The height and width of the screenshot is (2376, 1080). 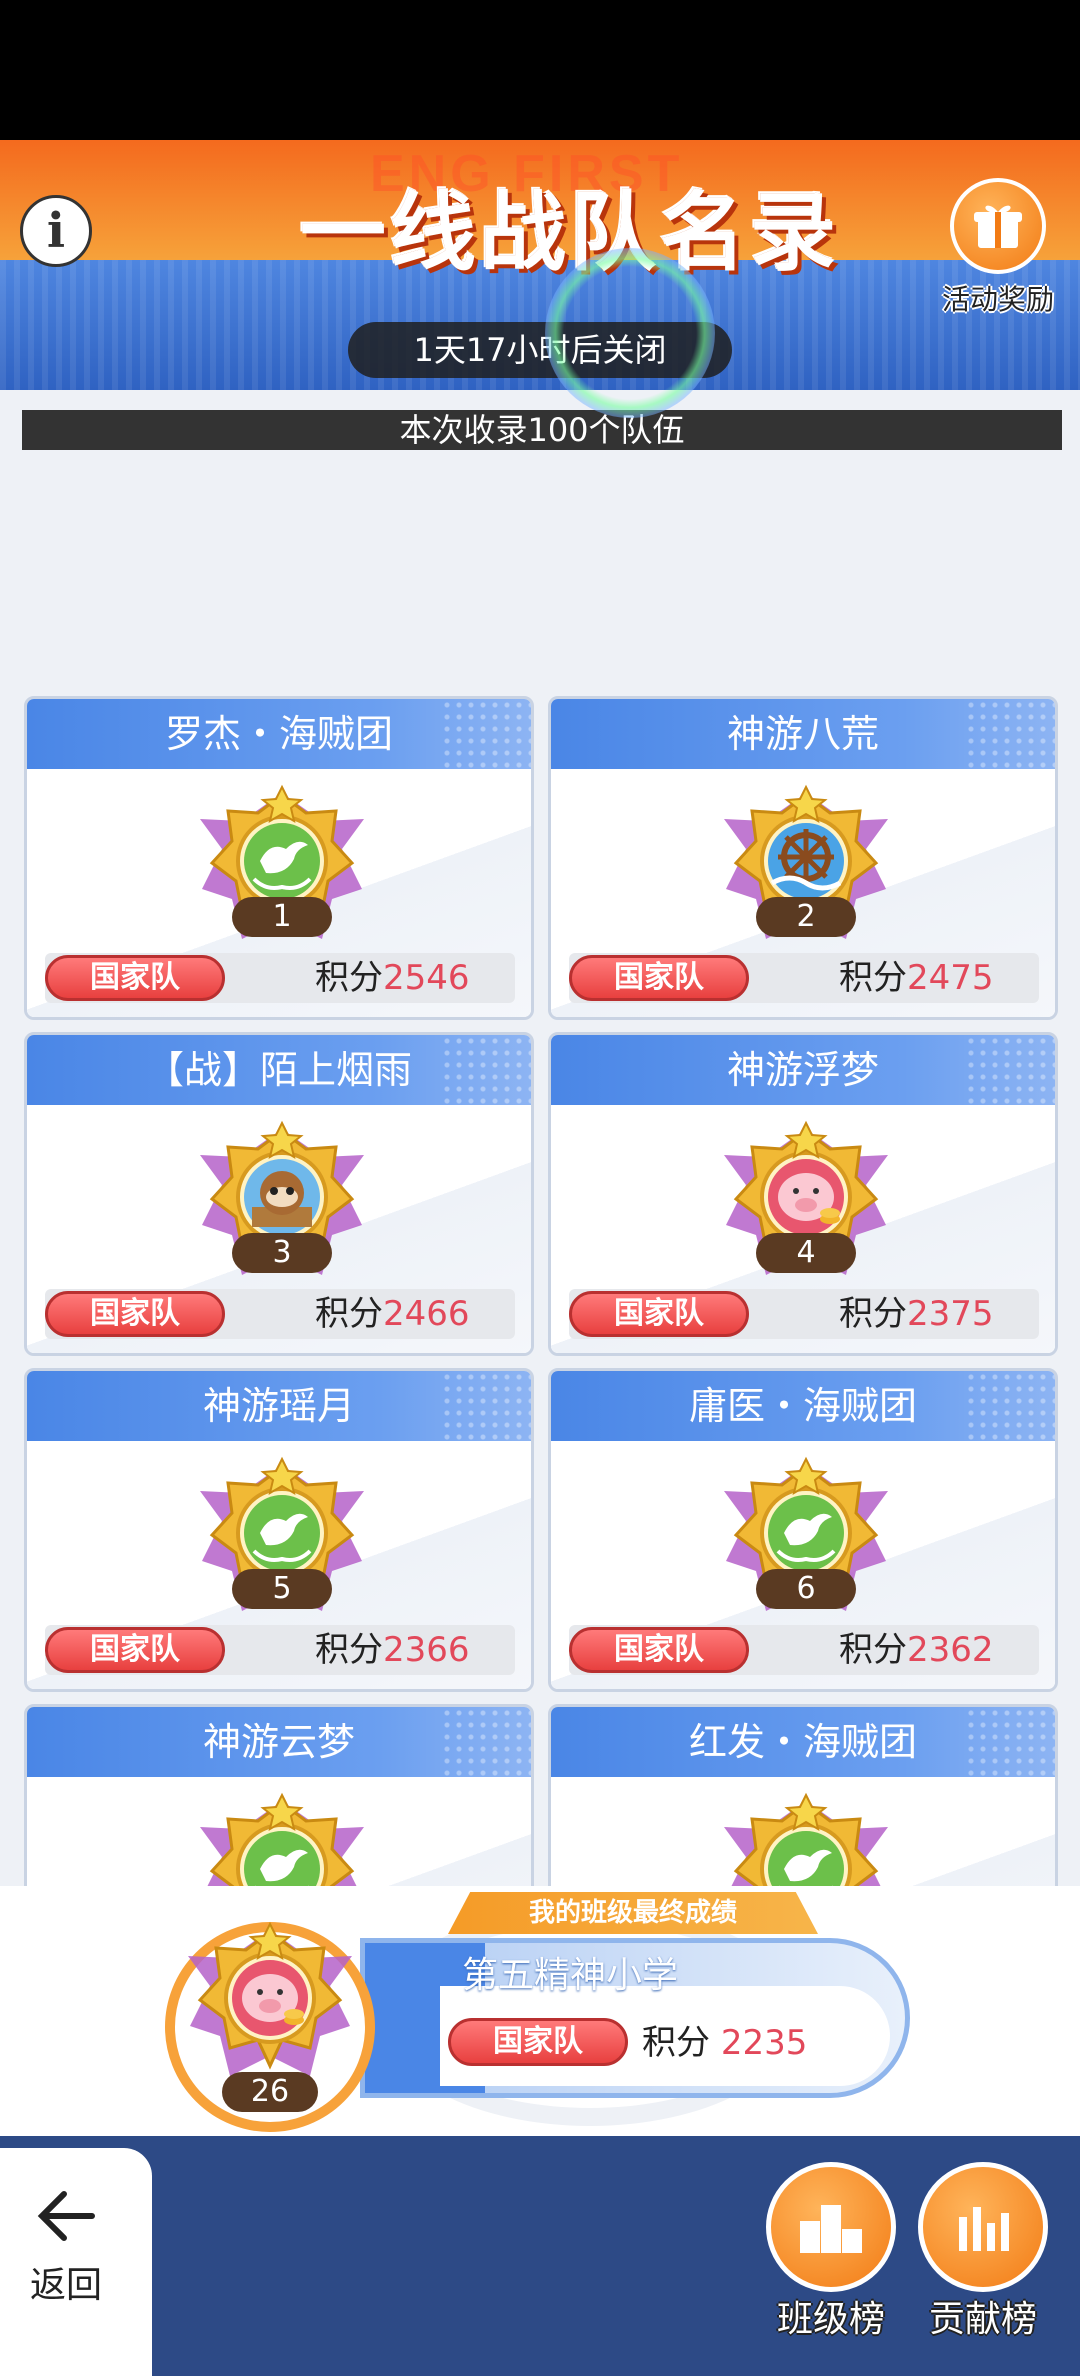 I want to click on team-name: 神游浮梦, so click(x=802, y=1070).